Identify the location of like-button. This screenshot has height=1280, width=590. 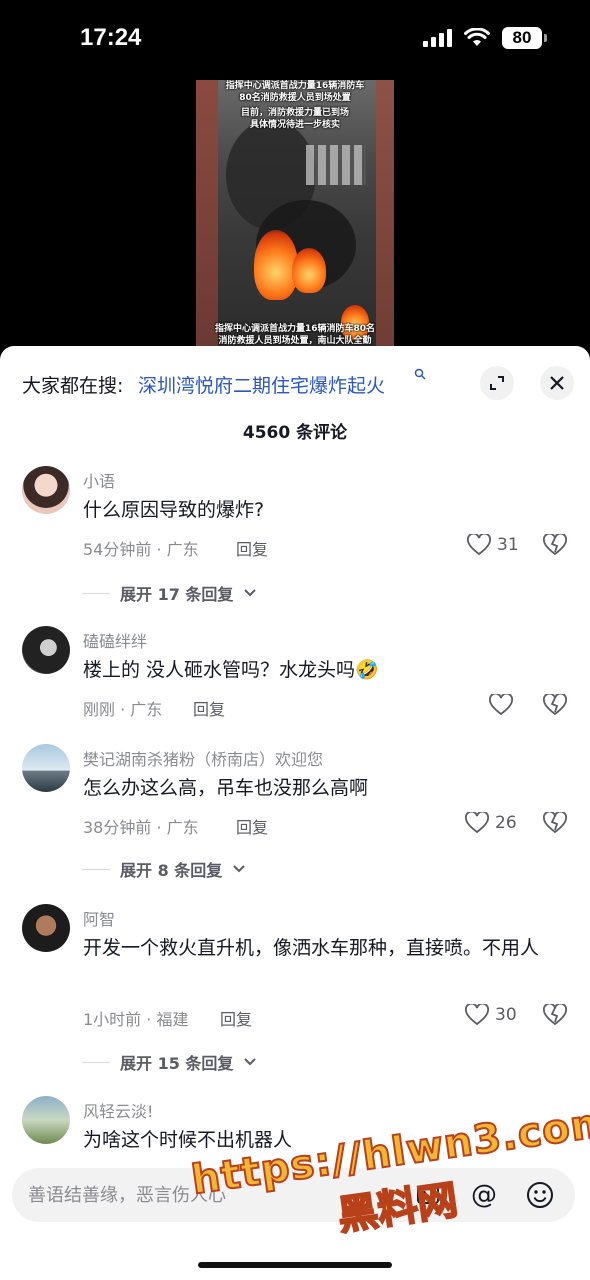
(501, 705).